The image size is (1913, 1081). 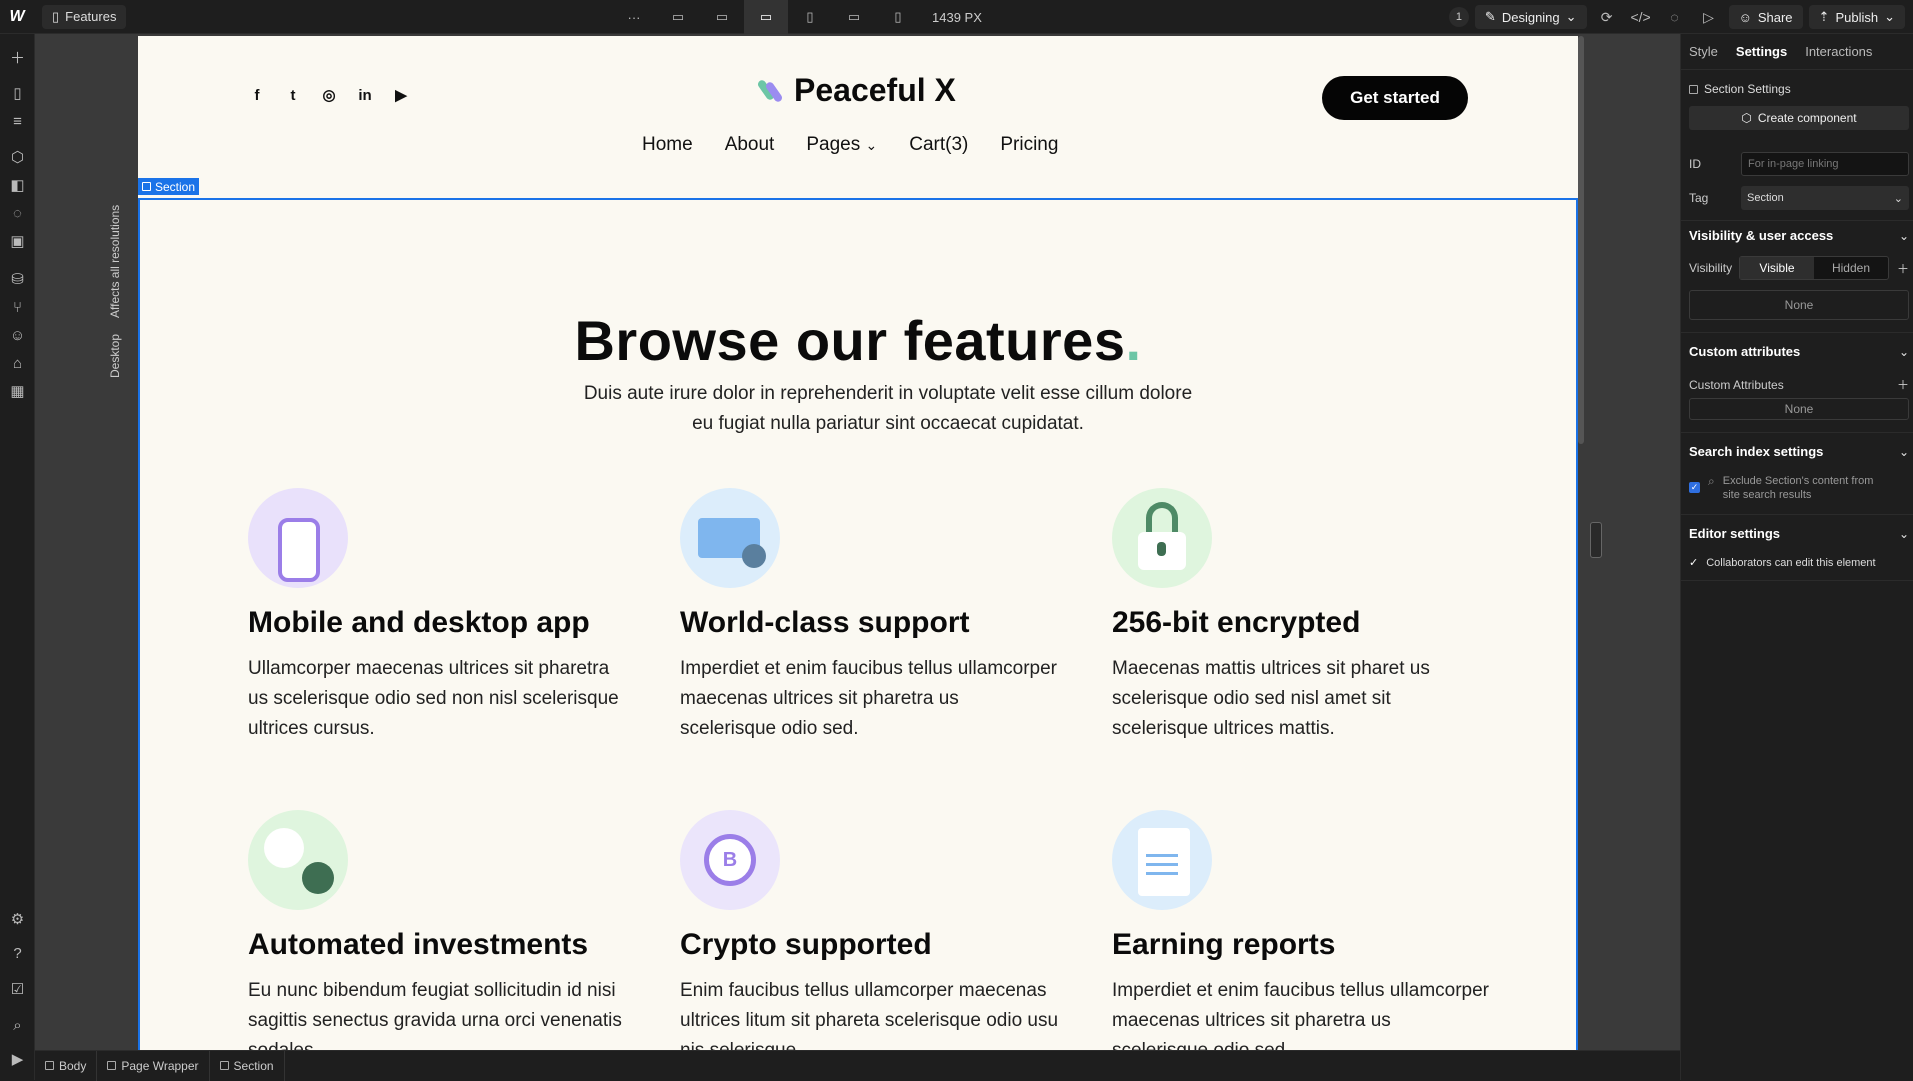 What do you see at coordinates (17, 1025) in the screenshot?
I see `search-icon: ⌕` at bounding box center [17, 1025].